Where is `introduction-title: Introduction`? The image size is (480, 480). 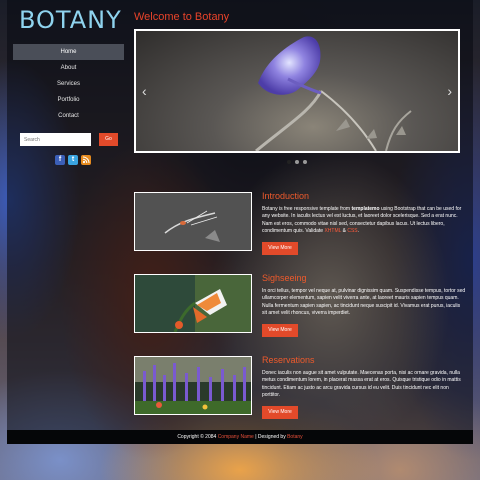 introduction-title: Introduction is located at coordinates (286, 196).